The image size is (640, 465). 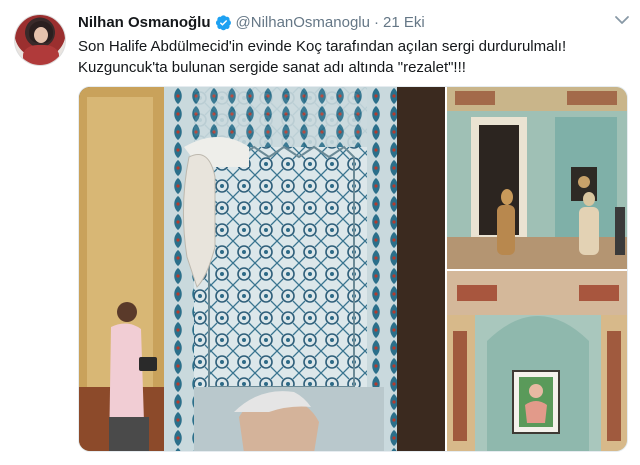 What do you see at coordinates (404, 22) in the screenshot?
I see `tweet-date: 21 Eki` at bounding box center [404, 22].